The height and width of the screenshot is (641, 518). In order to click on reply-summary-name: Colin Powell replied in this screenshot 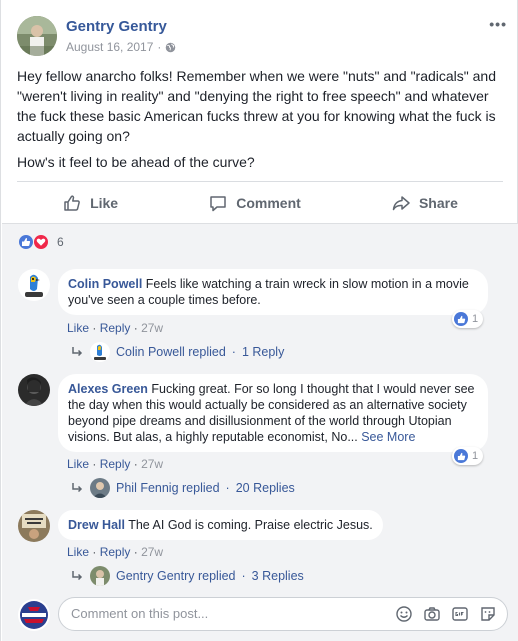, I will do `click(171, 352)`.